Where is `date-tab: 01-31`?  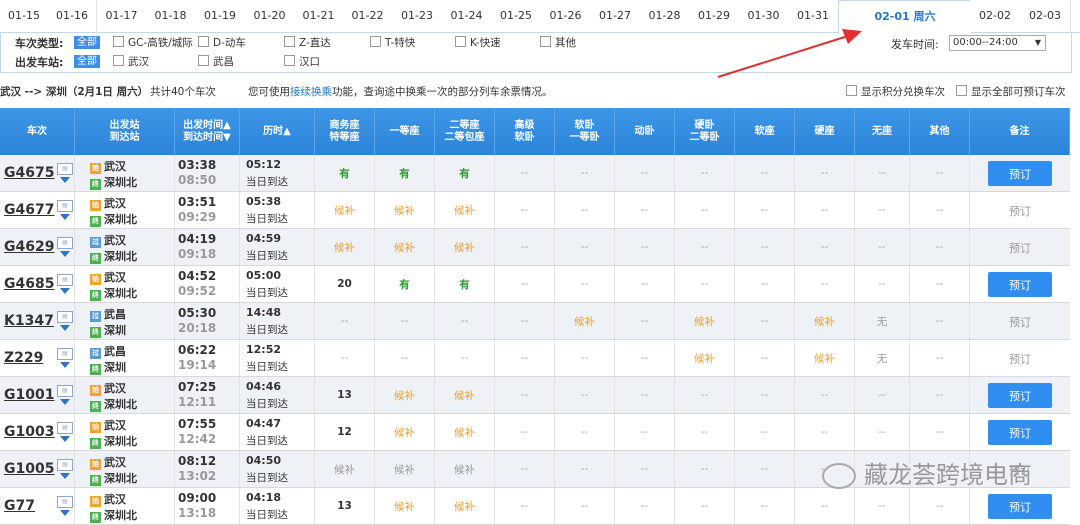 date-tab: 01-31 is located at coordinates (813, 16).